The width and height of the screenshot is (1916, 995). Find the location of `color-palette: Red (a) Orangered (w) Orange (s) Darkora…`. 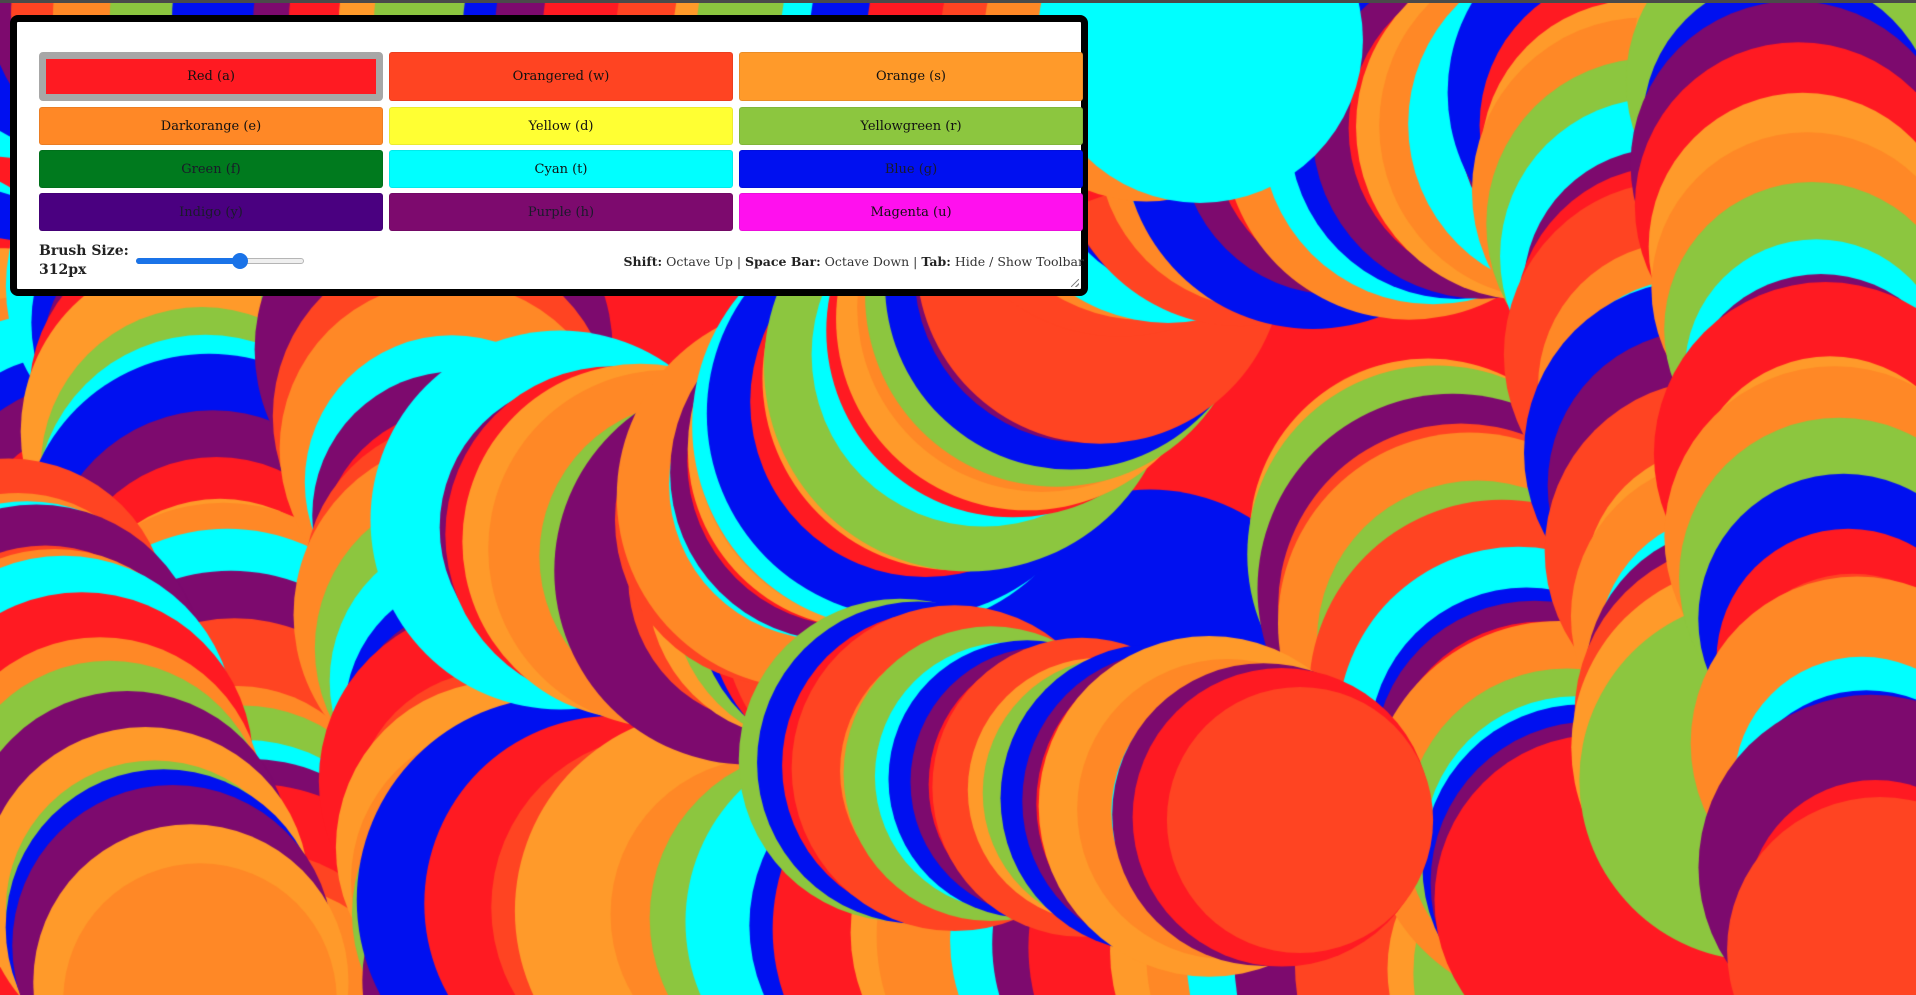

color-palette: Red (a) Orangered (w) Orange (s) Darkora… is located at coordinates (561, 141).